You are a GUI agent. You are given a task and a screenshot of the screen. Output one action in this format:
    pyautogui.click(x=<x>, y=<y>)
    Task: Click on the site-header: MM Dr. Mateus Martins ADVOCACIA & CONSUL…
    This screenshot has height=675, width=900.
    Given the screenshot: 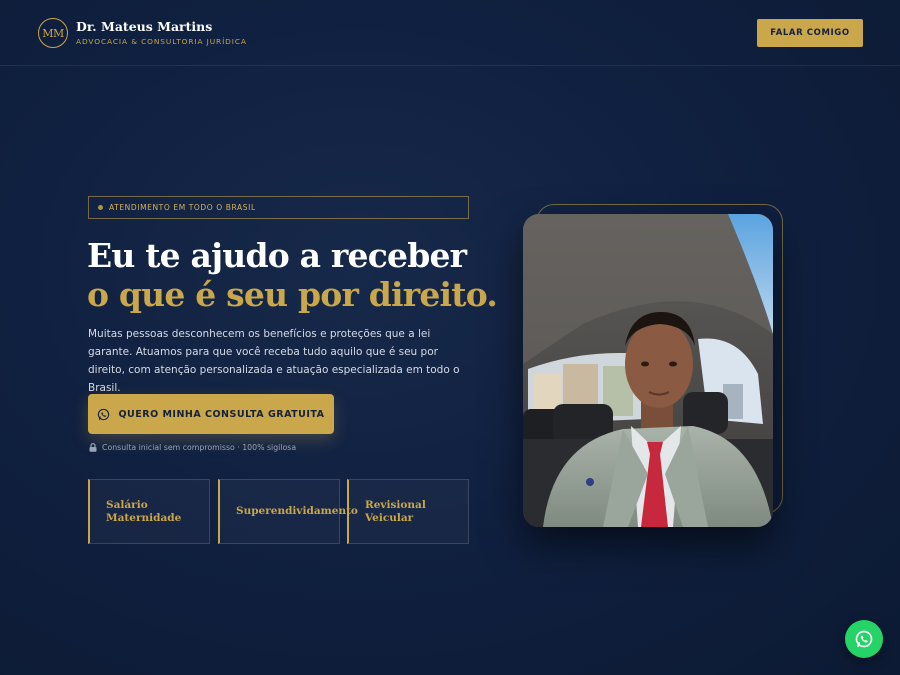 What is the action you would take?
    pyautogui.click(x=450, y=33)
    